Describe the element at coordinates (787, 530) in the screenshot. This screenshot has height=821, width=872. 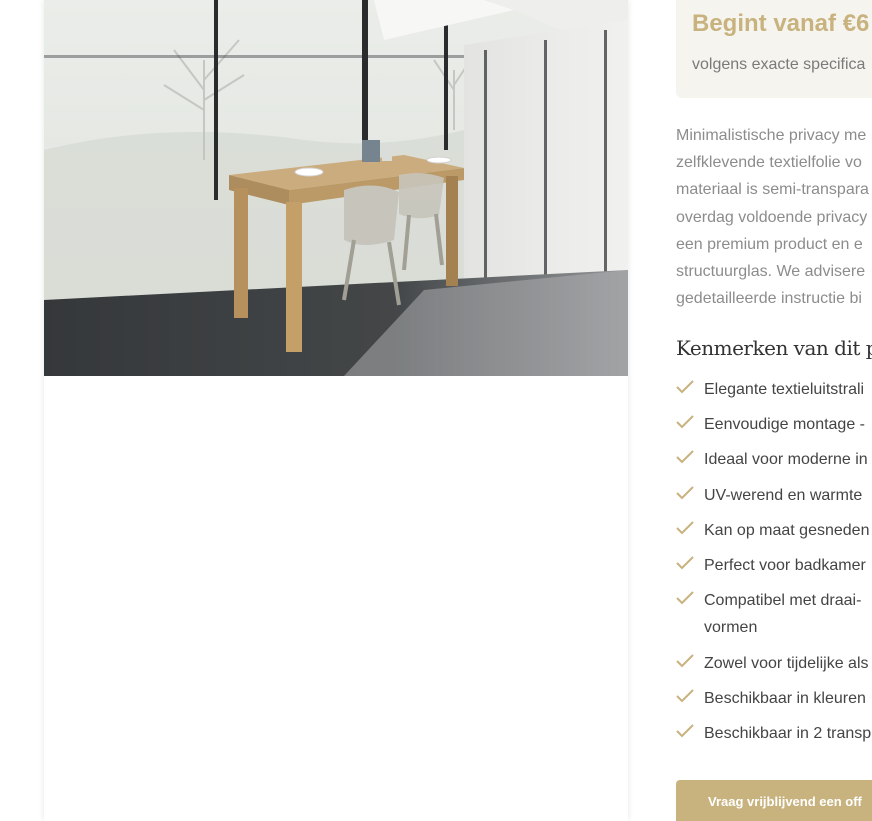
I see `feature-label: Kan op maat gesneden` at that location.